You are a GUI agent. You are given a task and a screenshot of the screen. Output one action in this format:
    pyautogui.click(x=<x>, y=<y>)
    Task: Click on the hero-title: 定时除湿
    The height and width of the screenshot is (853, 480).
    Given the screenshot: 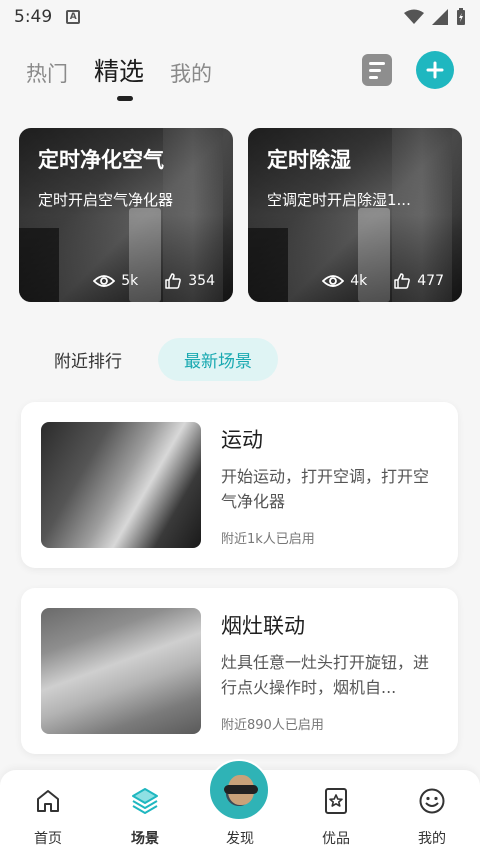 What is the action you would take?
    pyautogui.click(x=309, y=160)
    